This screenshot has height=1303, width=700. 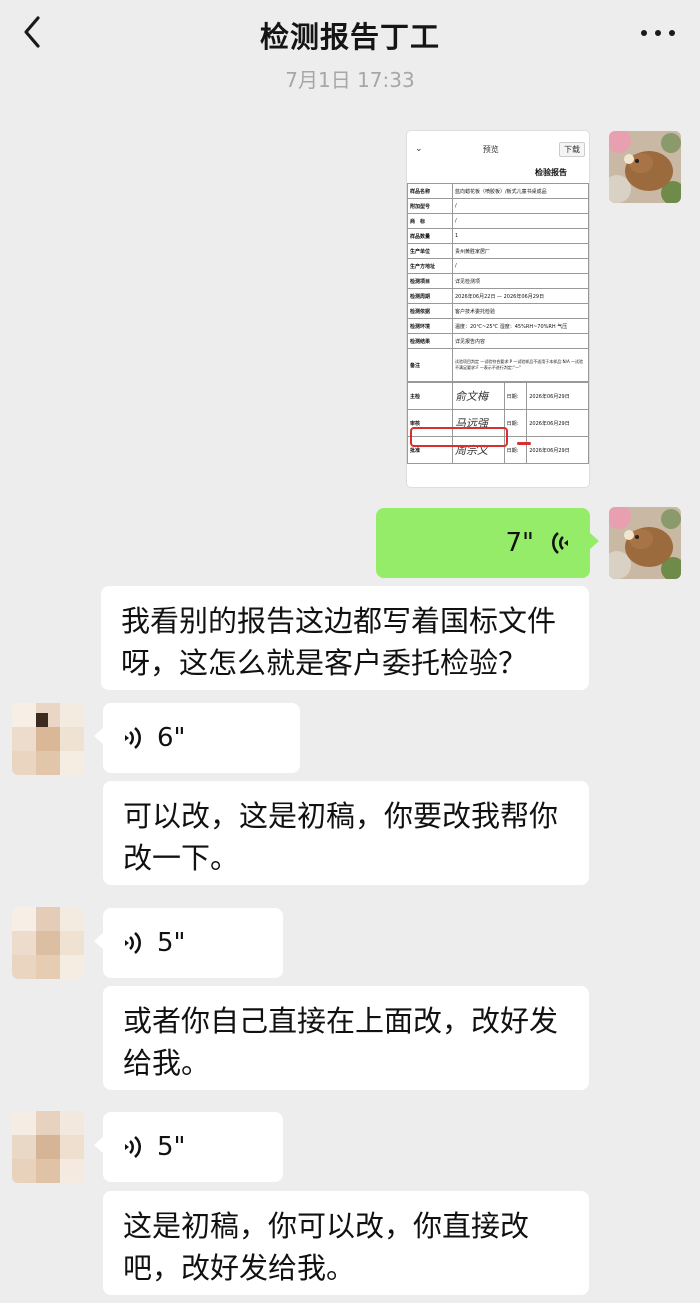 What do you see at coordinates (430, 311) in the screenshot?
I see `doc-field-label: 检测依据` at bounding box center [430, 311].